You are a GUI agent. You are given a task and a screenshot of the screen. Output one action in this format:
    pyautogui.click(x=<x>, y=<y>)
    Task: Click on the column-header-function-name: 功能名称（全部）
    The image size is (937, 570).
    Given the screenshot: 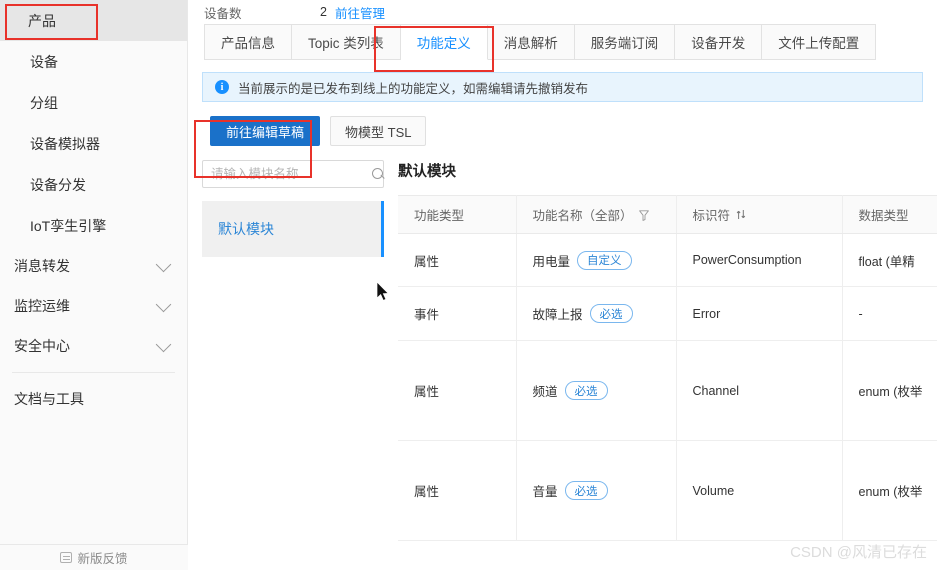 What is the action you would take?
    pyautogui.click(x=596, y=214)
    